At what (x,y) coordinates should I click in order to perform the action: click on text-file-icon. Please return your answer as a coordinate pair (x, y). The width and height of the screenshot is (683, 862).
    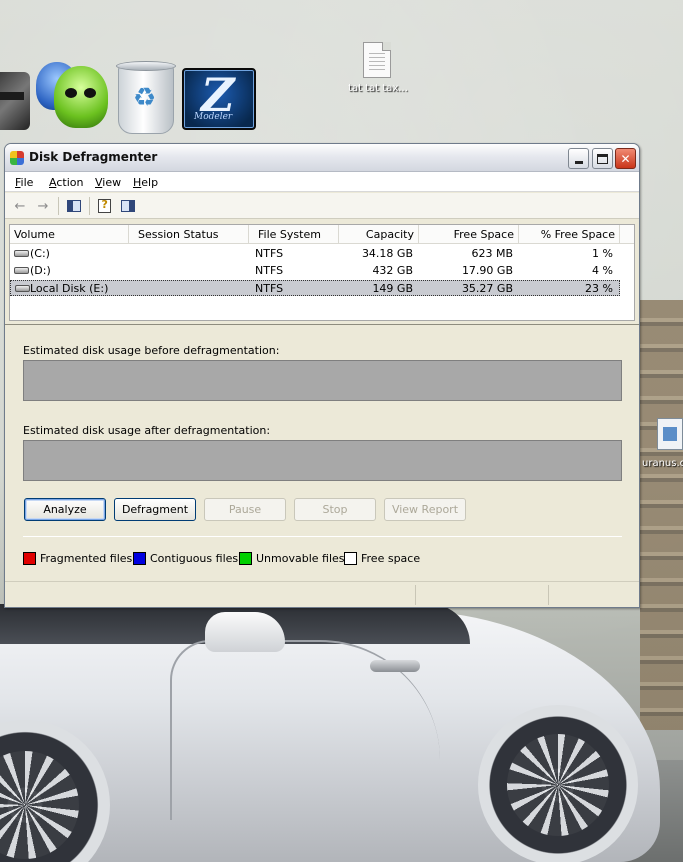
    Looking at the image, I should click on (377, 60).